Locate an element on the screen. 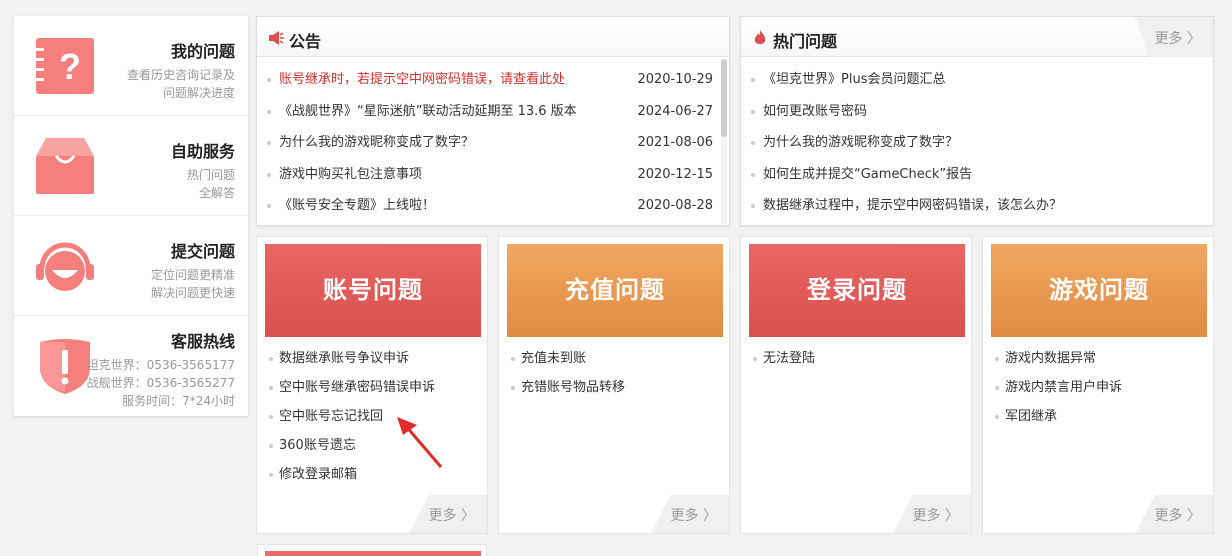  notice-date: 2020-08-28 is located at coordinates (675, 205).